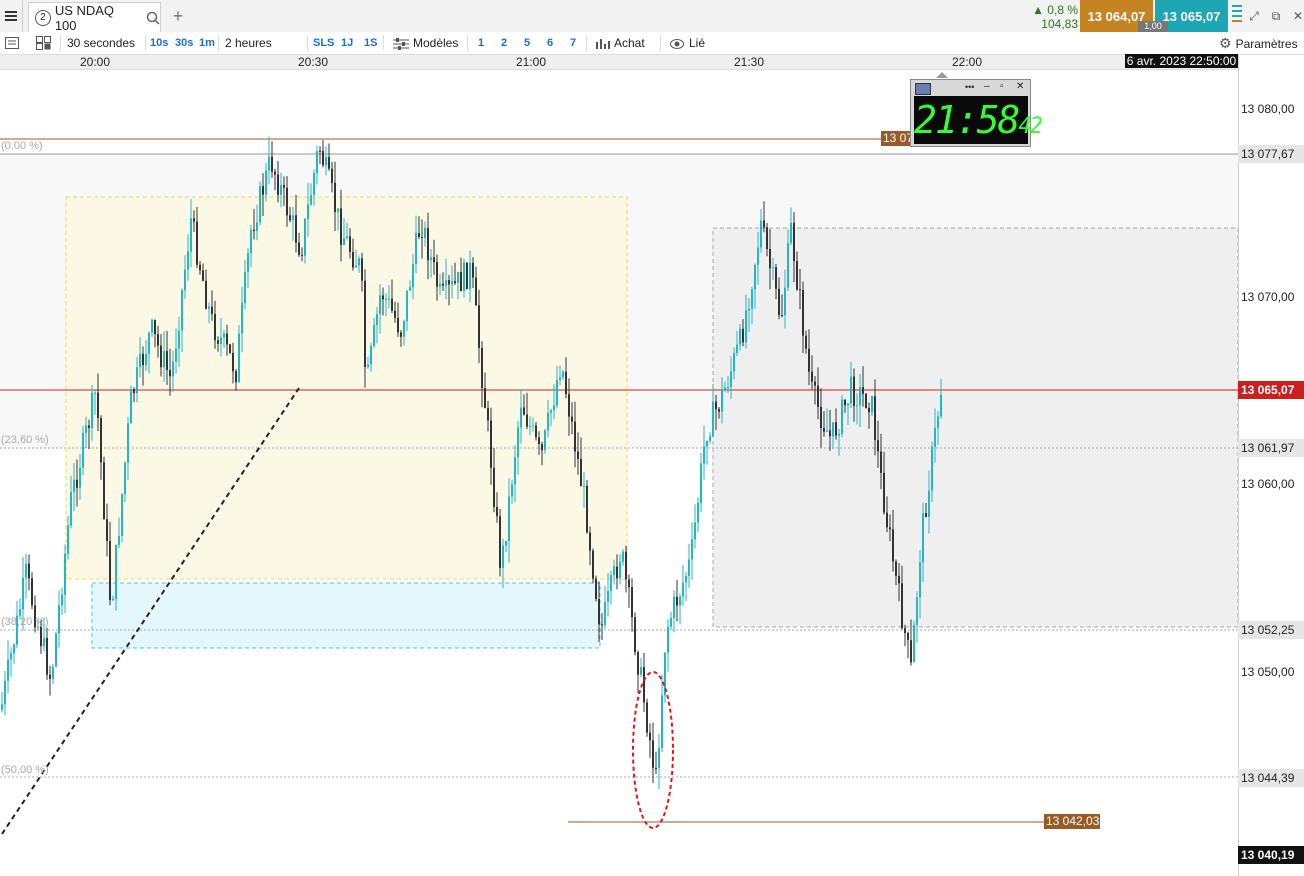  Describe the element at coordinates (153, 18) in the screenshot. I see `search-icon` at that location.